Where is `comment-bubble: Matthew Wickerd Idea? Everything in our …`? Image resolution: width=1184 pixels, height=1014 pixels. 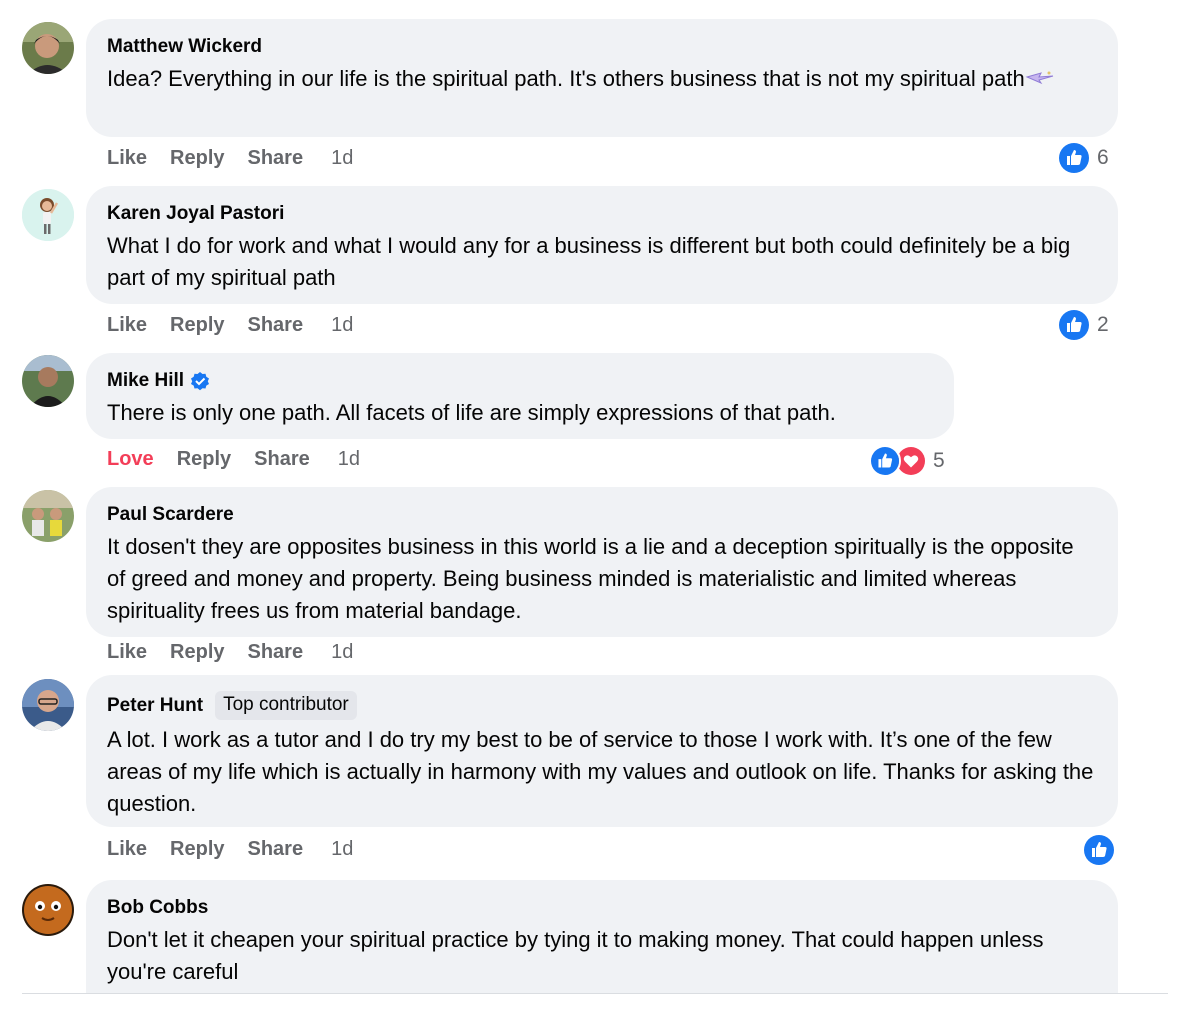 comment-bubble: Matthew Wickerd Idea? Everything in our … is located at coordinates (602, 78).